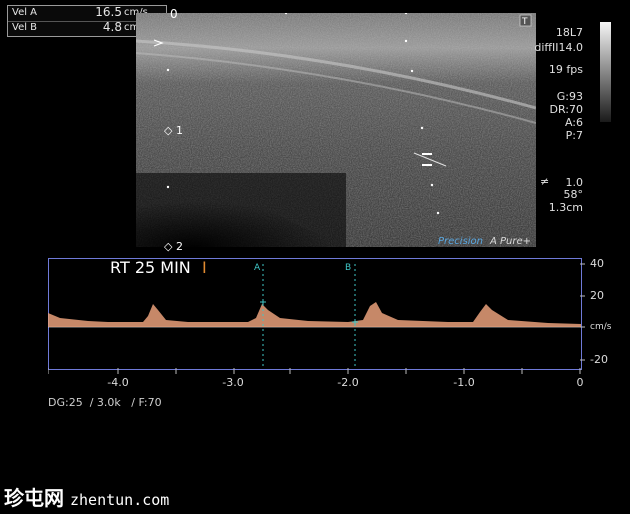 Image resolution: width=630 pixels, height=514 pixels. What do you see at coordinates (569, 32) in the screenshot?
I see `probe-name: 18L7` at bounding box center [569, 32].